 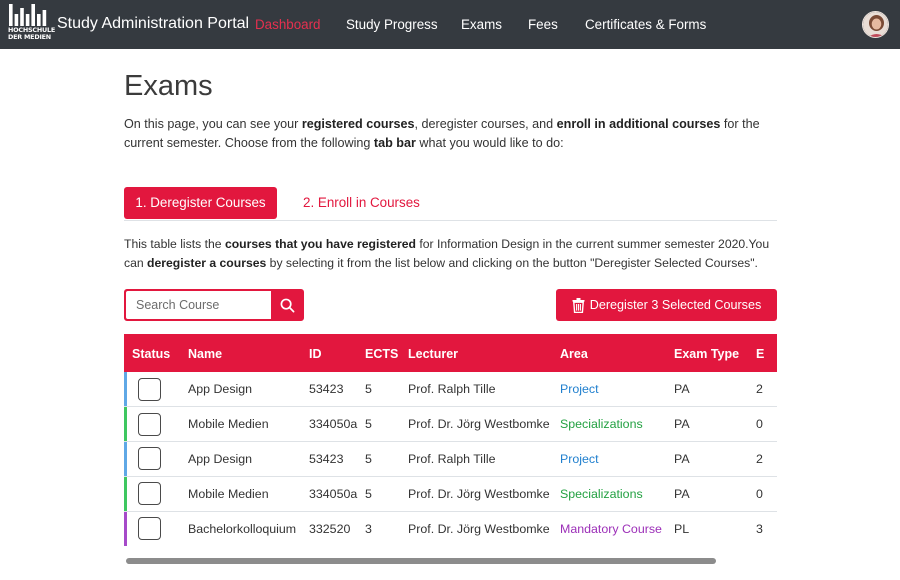 I want to click on tab-deregister-courses: 1. Deregister Courses, so click(x=200, y=203).